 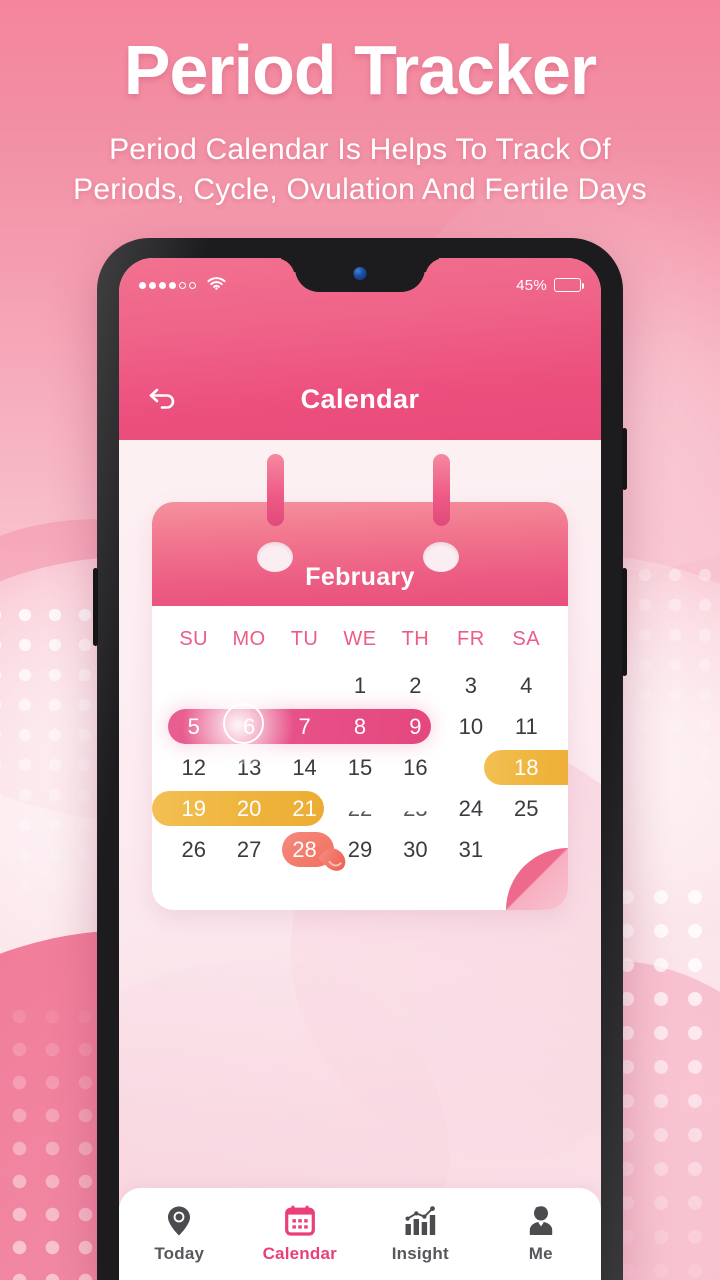 I want to click on weekday-fr: FR, so click(x=471, y=639).